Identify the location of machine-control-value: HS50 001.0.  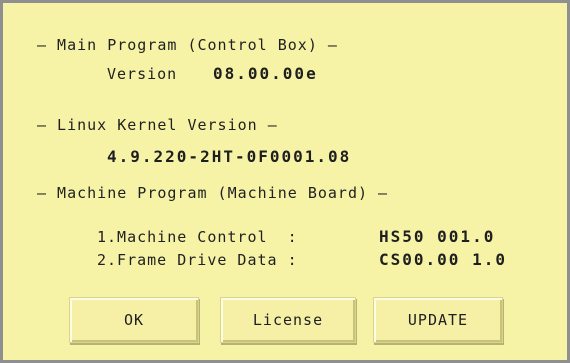
(437, 236).